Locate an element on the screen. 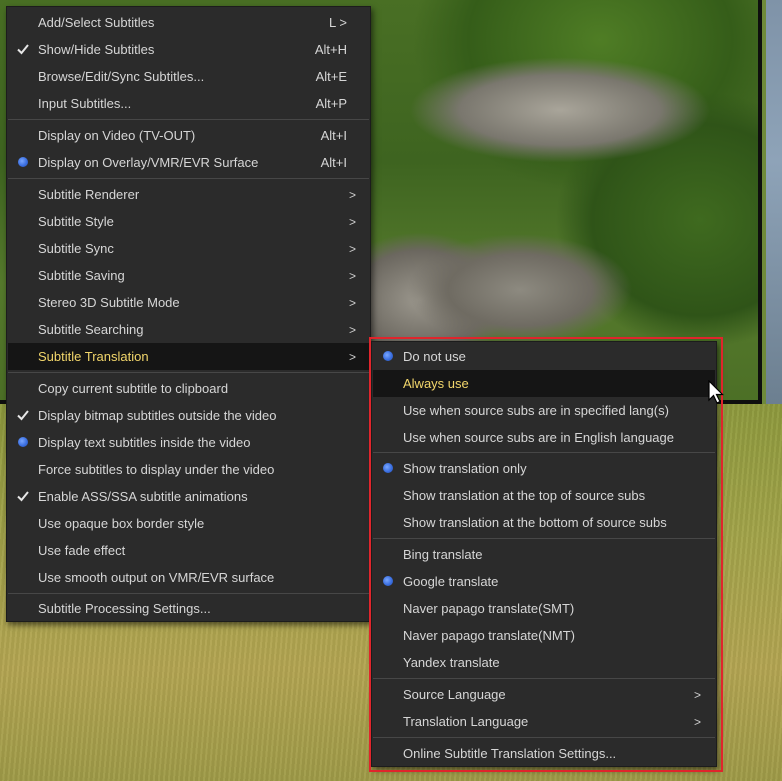 The width and height of the screenshot is (782, 781). submenu-item-papago-smt: Naver papago translate(SMT) is located at coordinates (544, 608).